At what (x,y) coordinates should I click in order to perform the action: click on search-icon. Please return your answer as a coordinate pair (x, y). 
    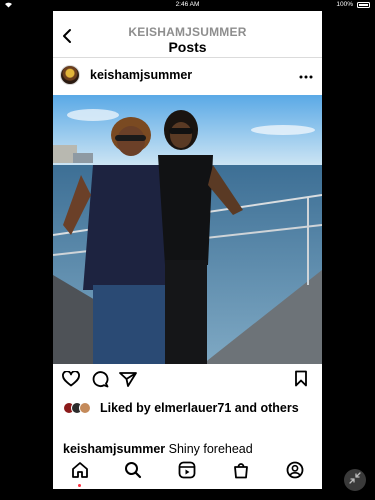
    Looking at the image, I should click on (133, 472).